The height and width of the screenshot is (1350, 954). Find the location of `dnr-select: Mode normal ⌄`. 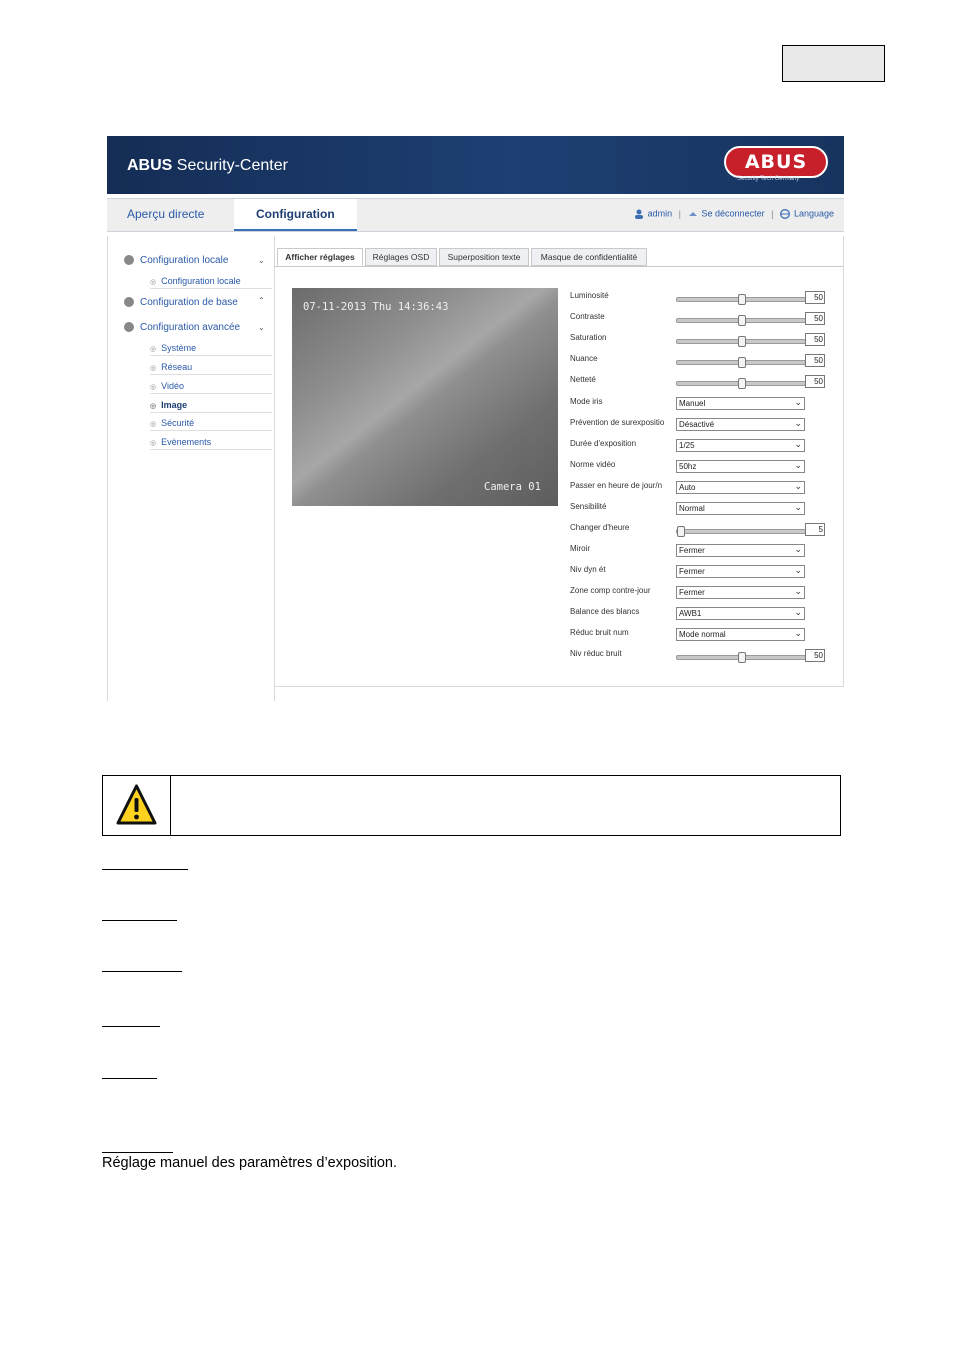

dnr-select: Mode normal ⌄ is located at coordinates (740, 634).